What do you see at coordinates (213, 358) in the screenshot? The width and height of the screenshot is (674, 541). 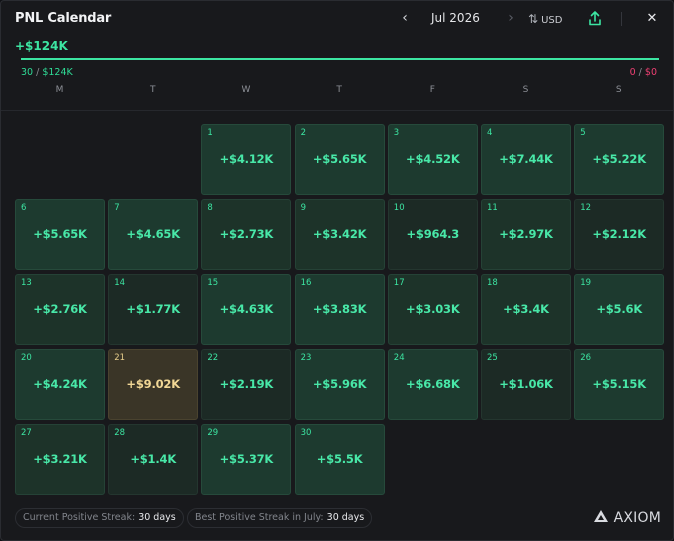 I see `day-number: 22` at bounding box center [213, 358].